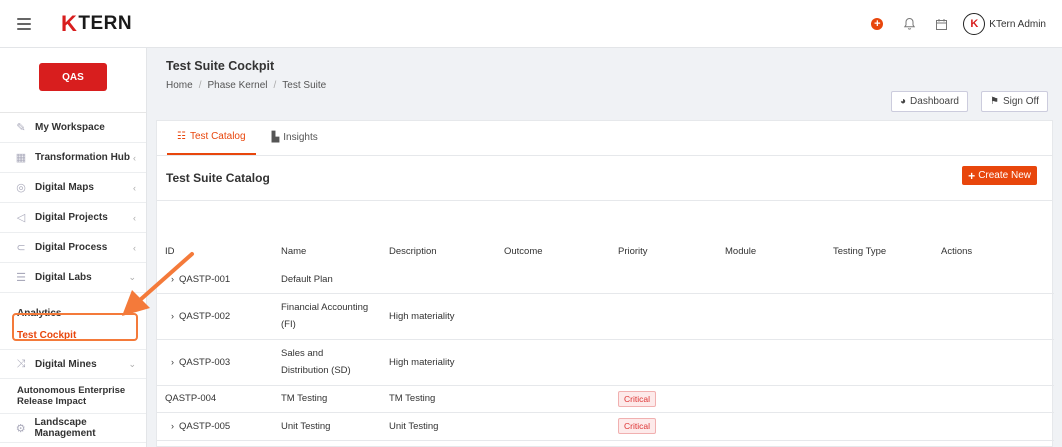  I want to click on column-header-outcome: Outcome, so click(553, 251).